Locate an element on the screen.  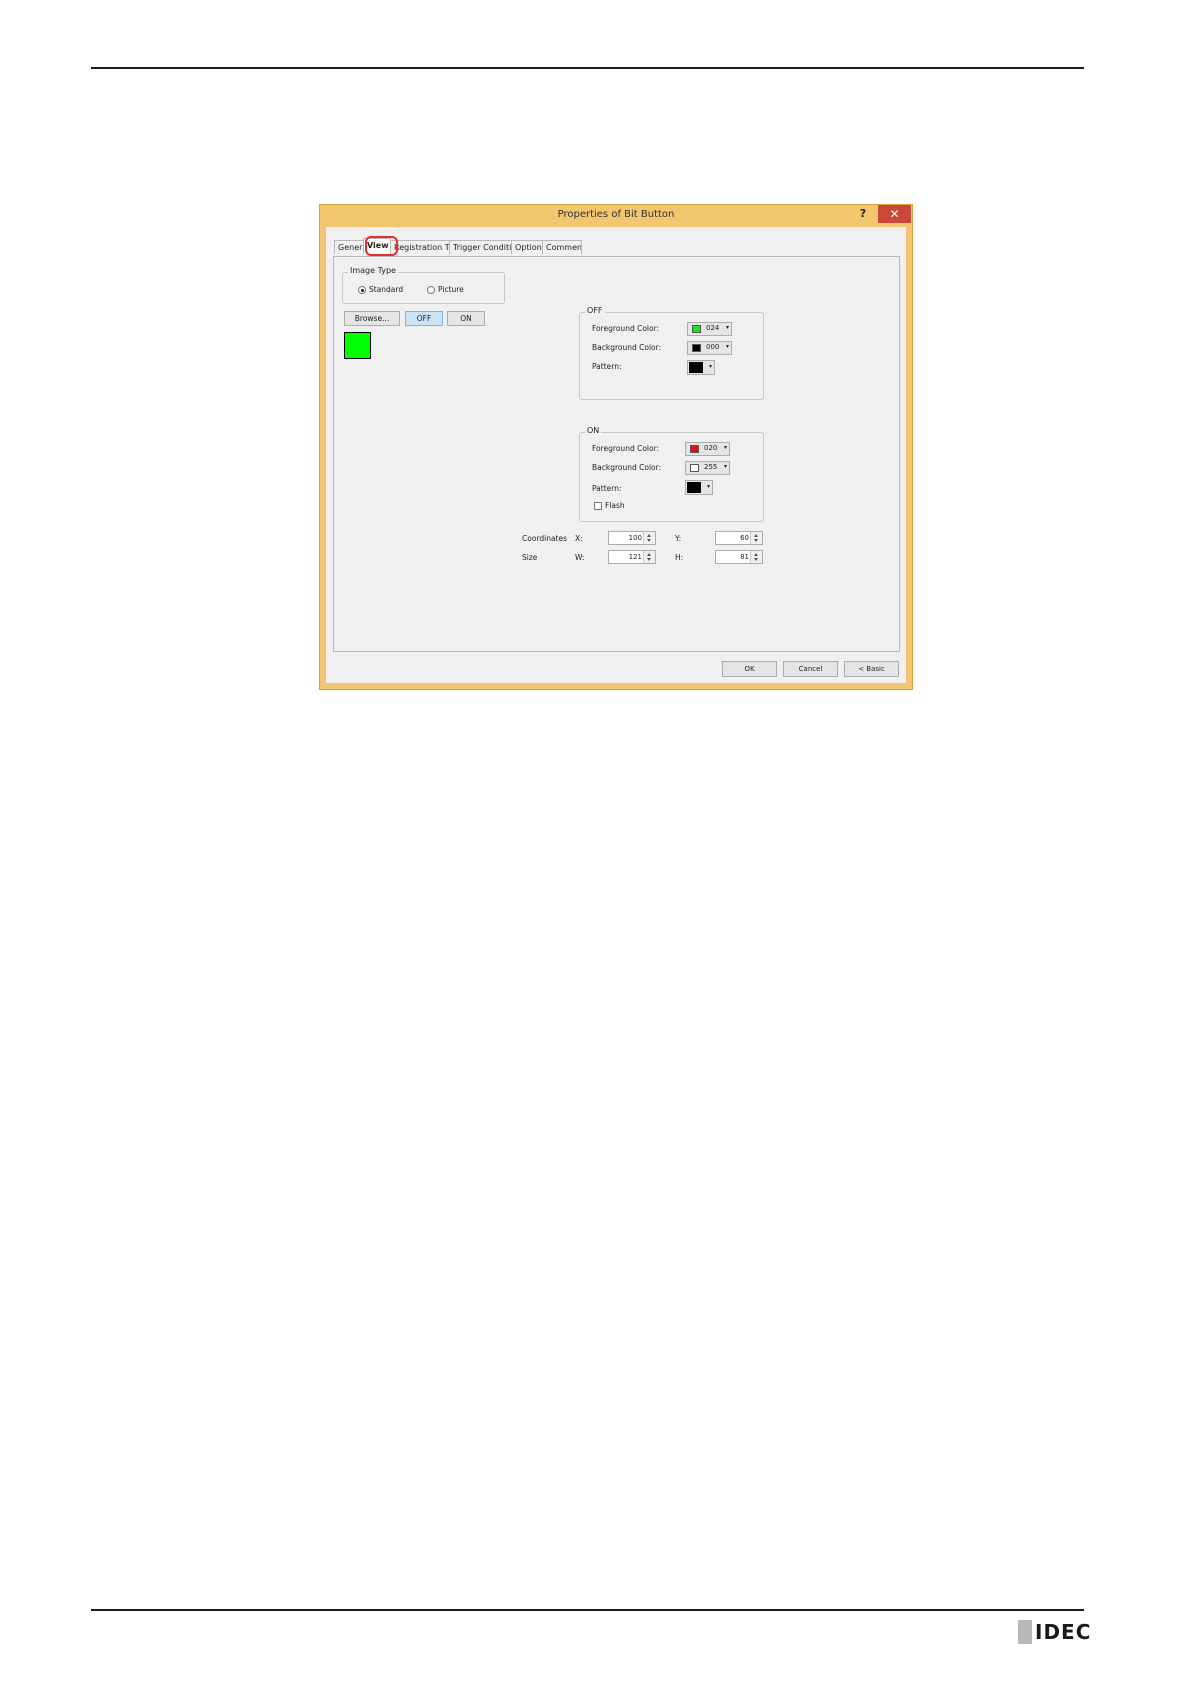
idec-logo: IDEC is located at coordinates (1054, 1632).